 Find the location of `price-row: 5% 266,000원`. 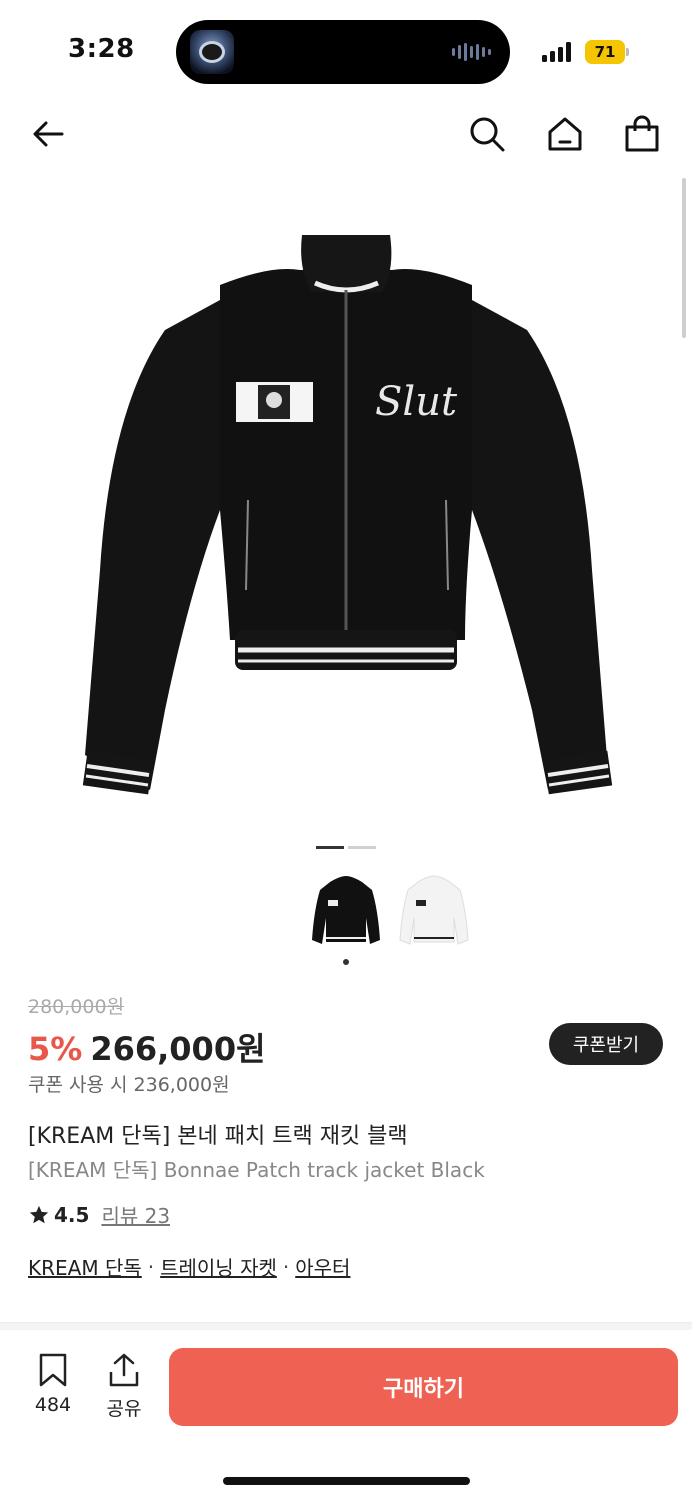

price-row: 5% 266,000원 is located at coordinates (147, 1047).